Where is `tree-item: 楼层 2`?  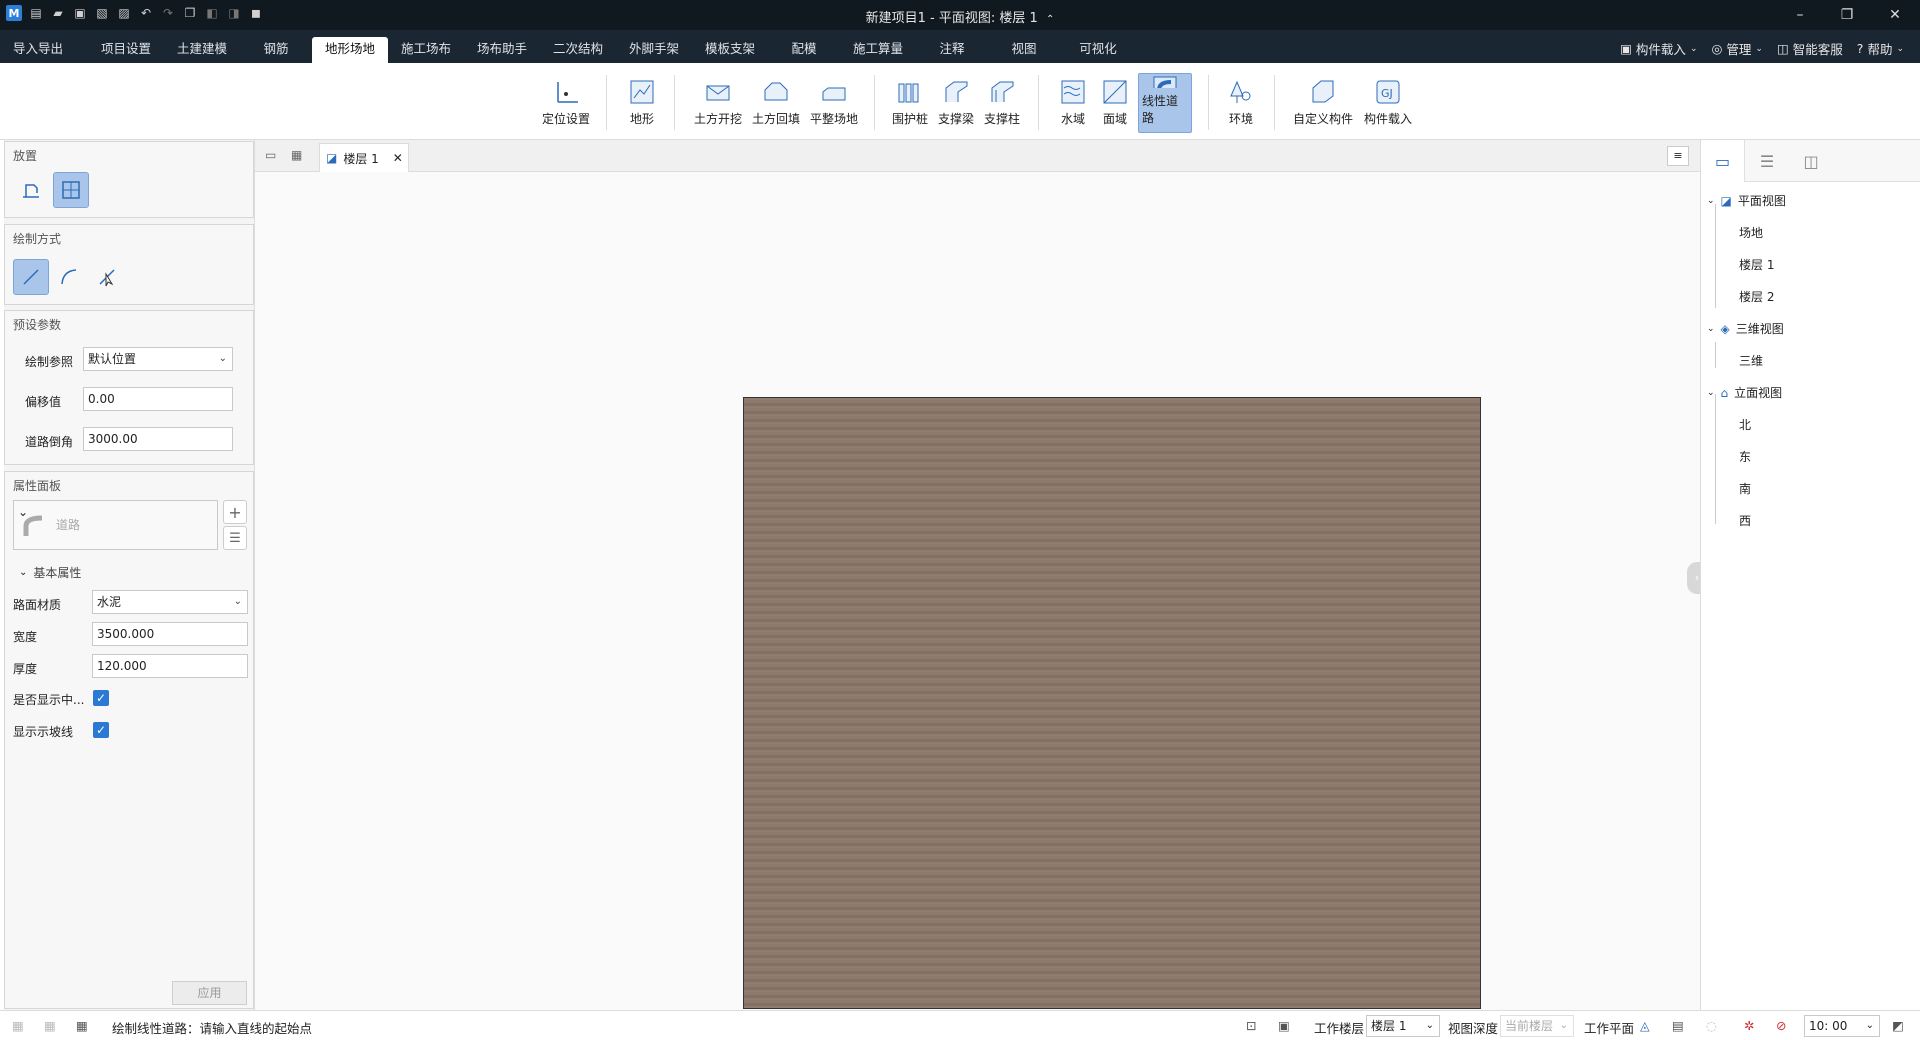
tree-item: 楼层 2 is located at coordinates (1756, 296).